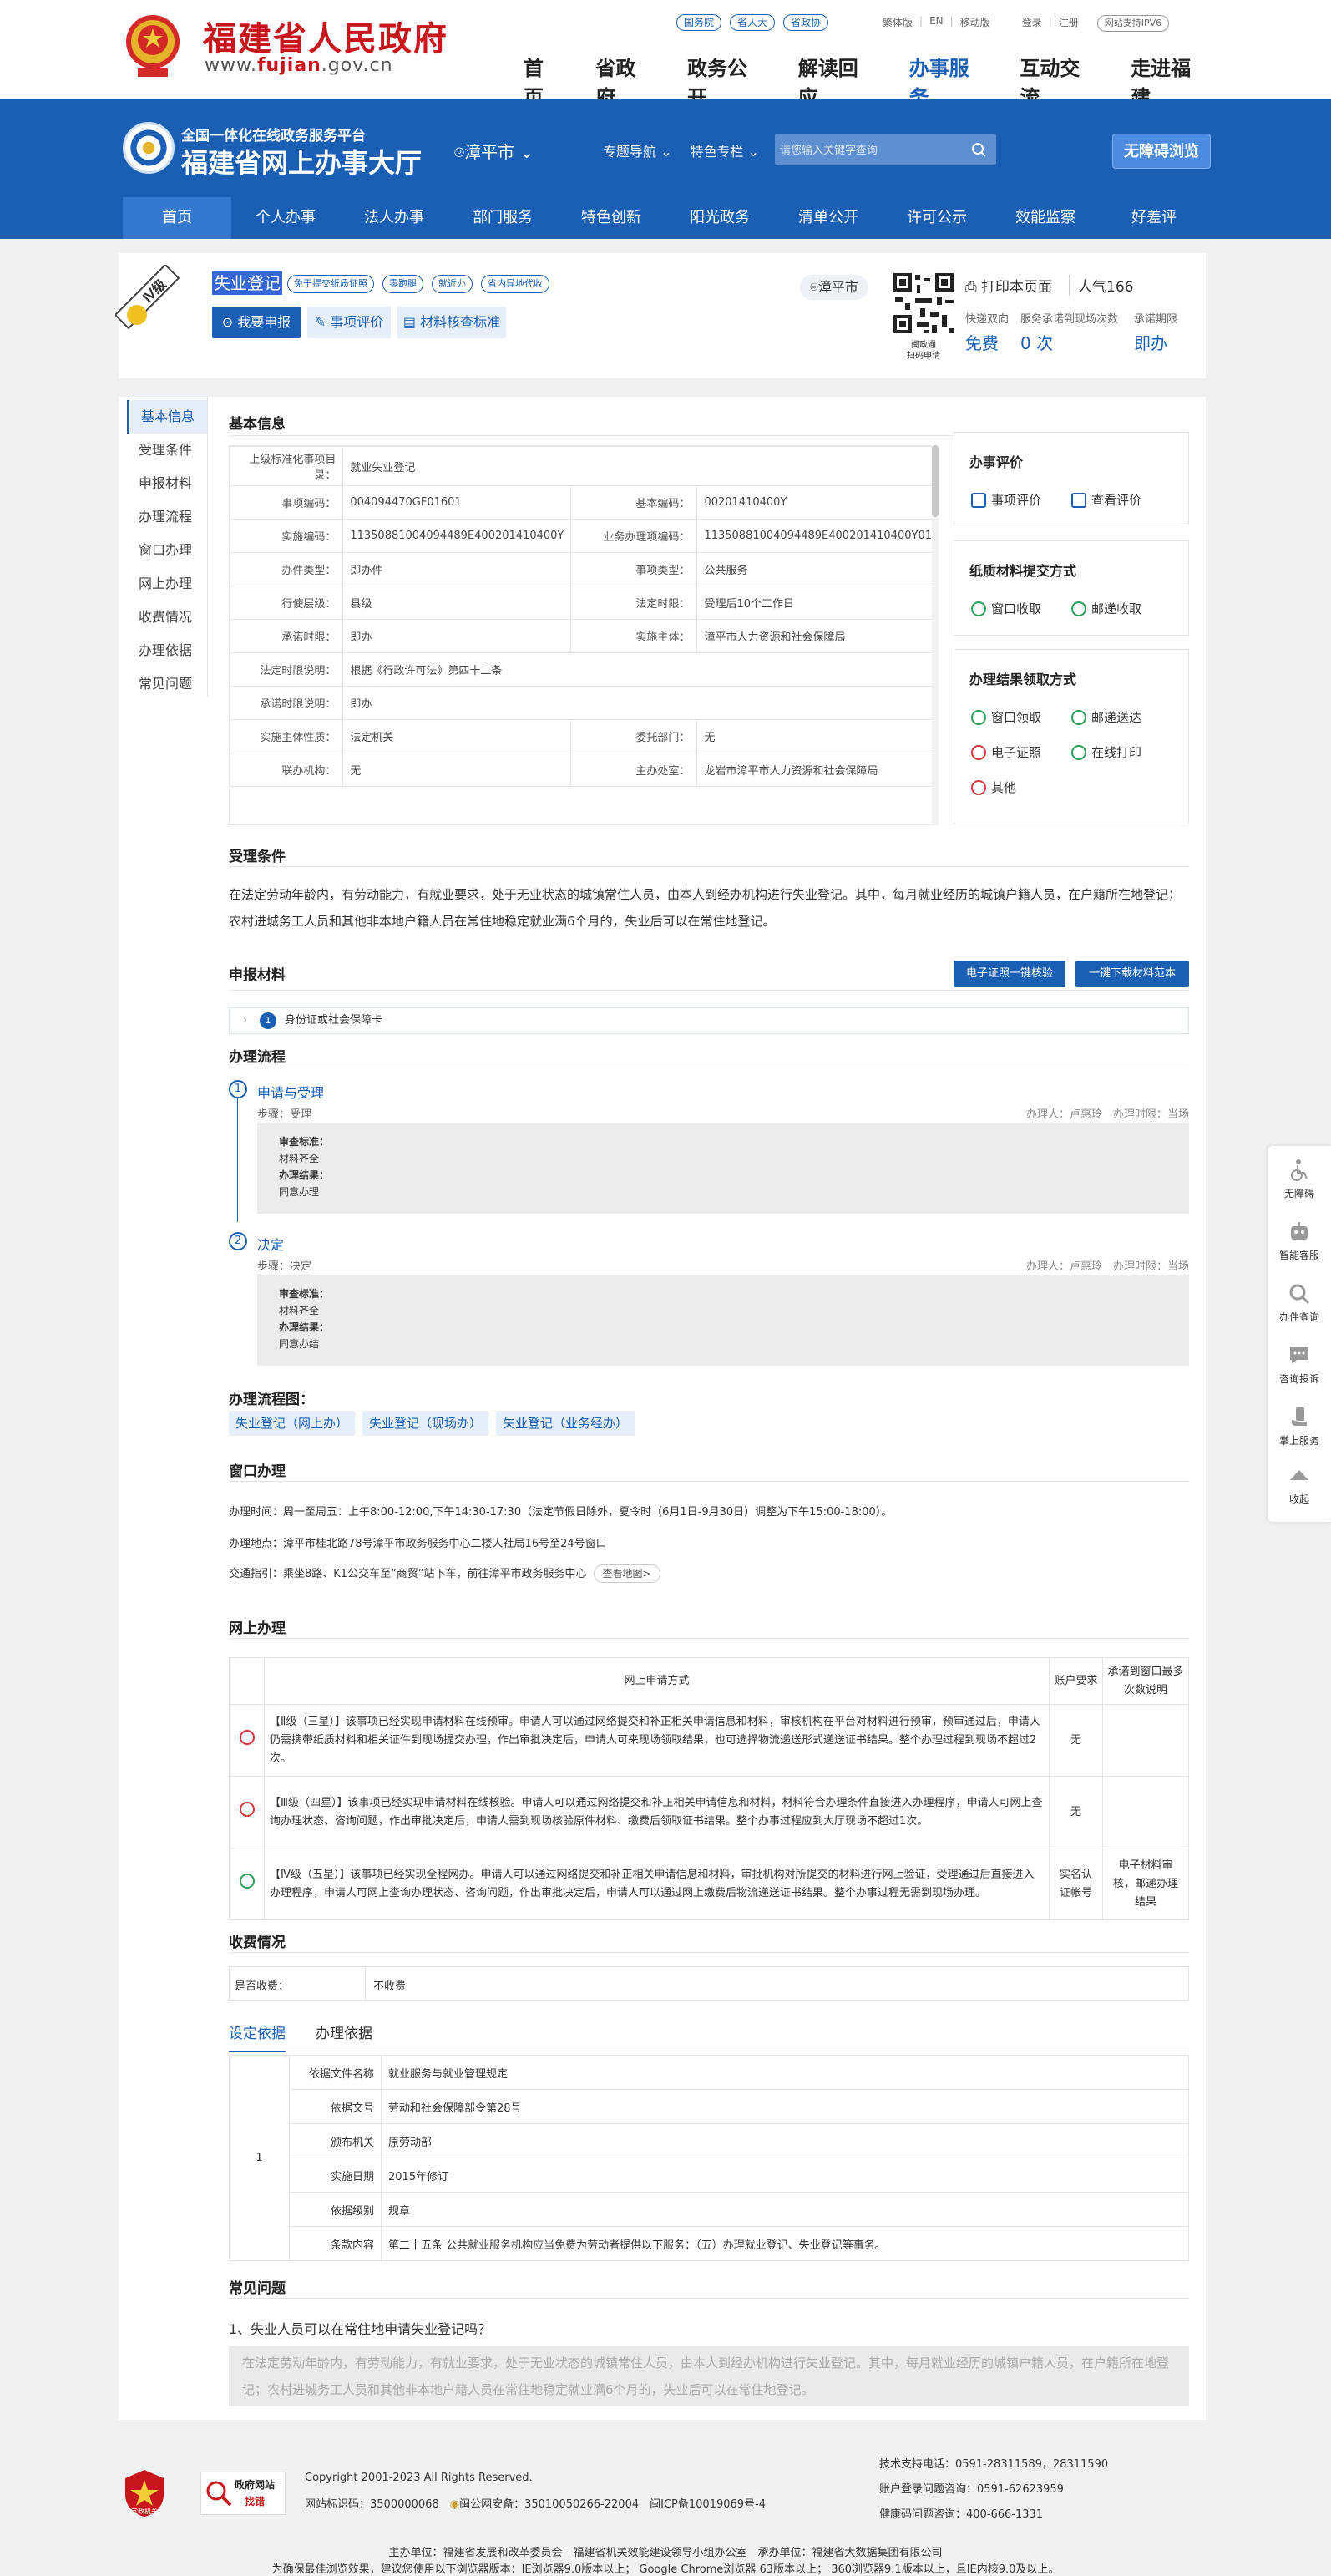 Image resolution: width=1331 pixels, height=2576 pixels. What do you see at coordinates (167, 417) in the screenshot?
I see `side-nav-basic: 基本信息` at bounding box center [167, 417].